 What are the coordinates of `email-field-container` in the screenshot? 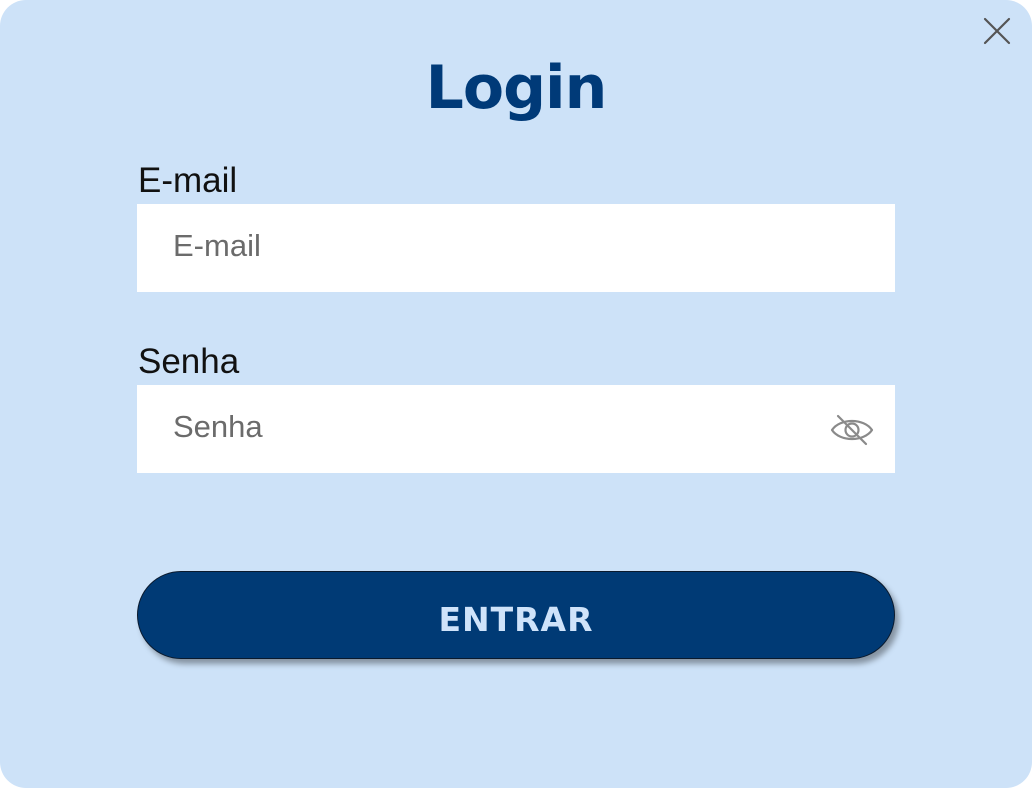 It's located at (516, 248).